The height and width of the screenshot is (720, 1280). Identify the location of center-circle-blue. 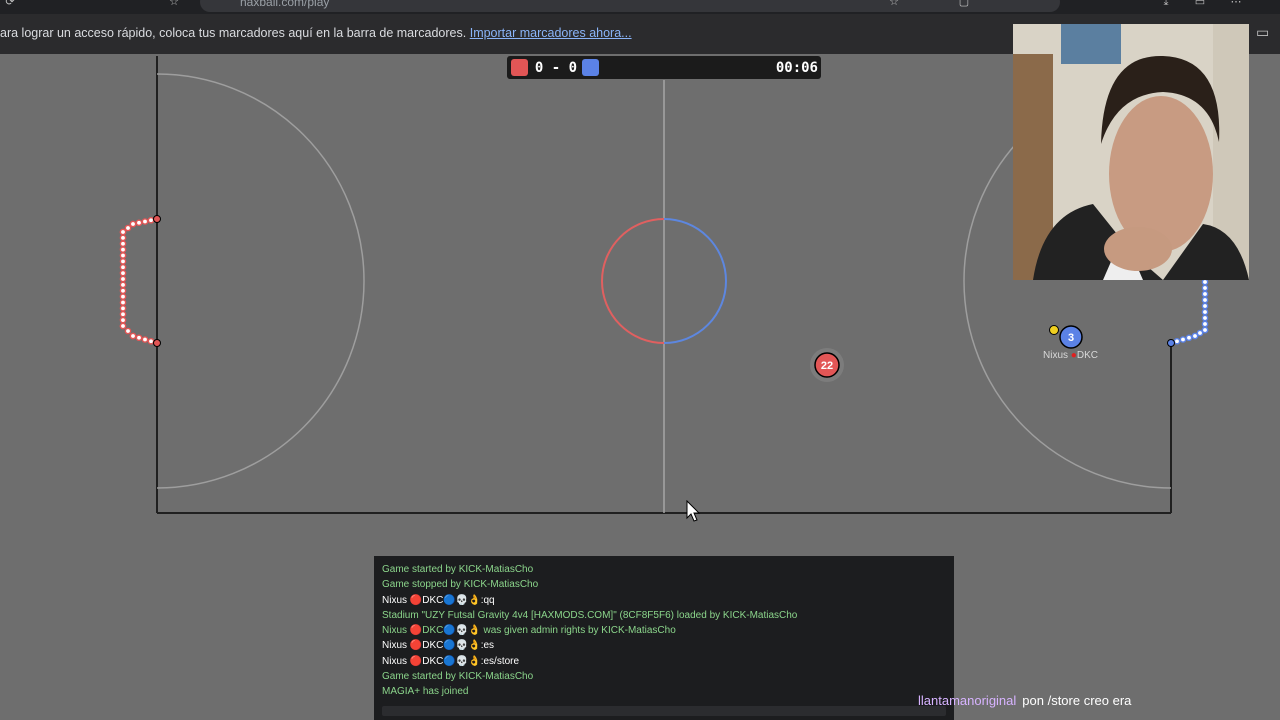
(695, 281).